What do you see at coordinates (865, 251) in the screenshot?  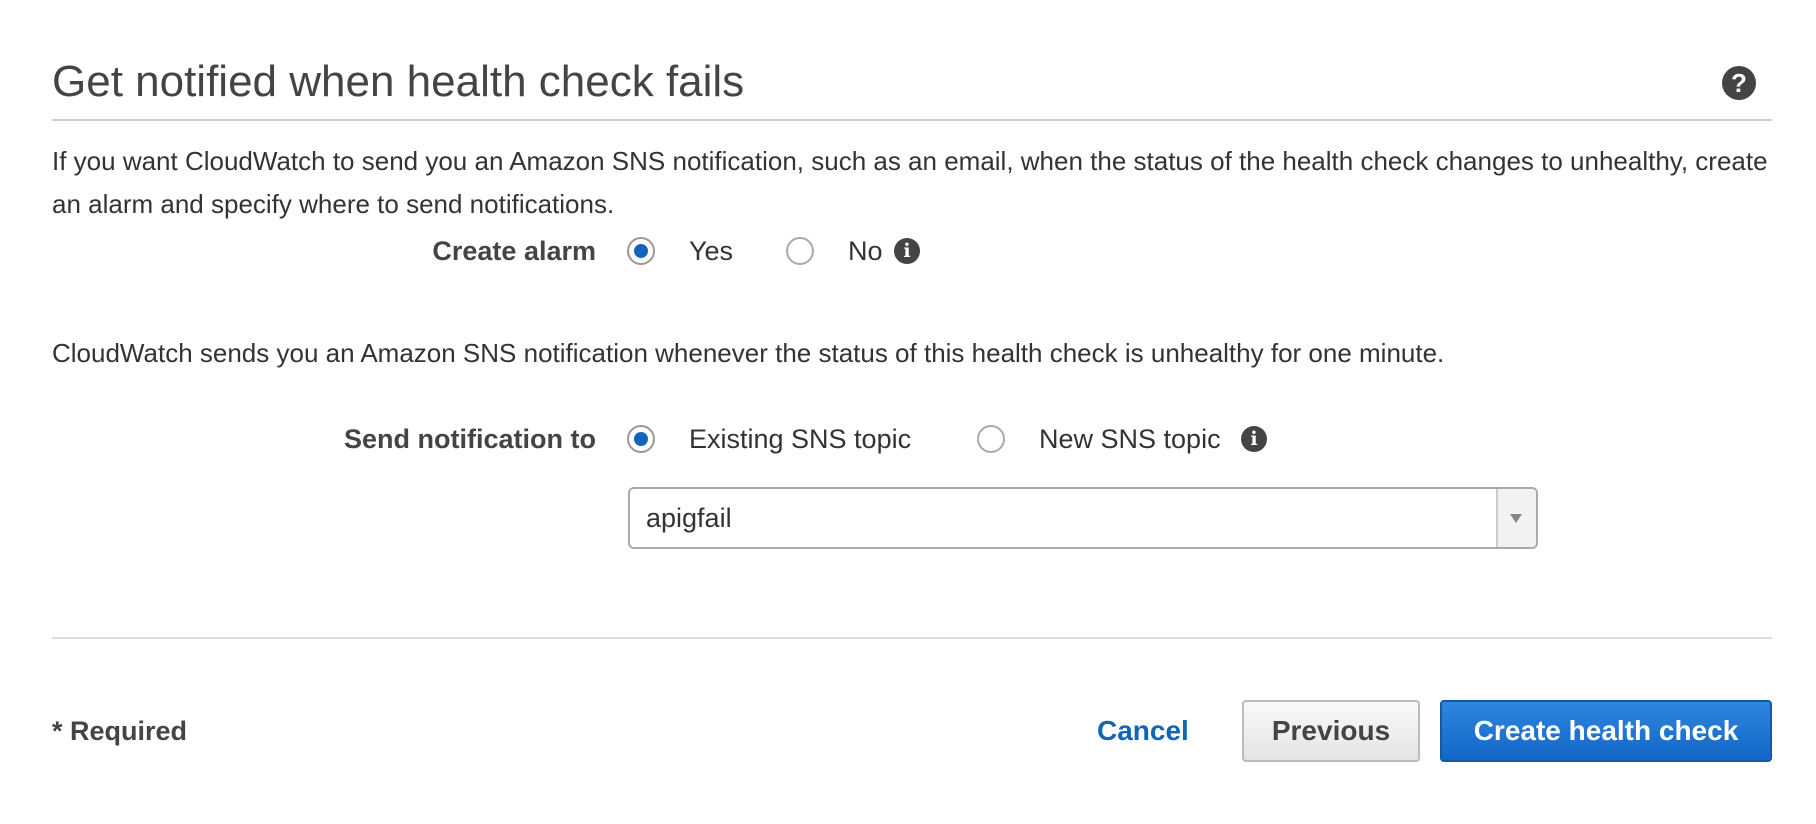 I see `create-alarm-no-label: No` at bounding box center [865, 251].